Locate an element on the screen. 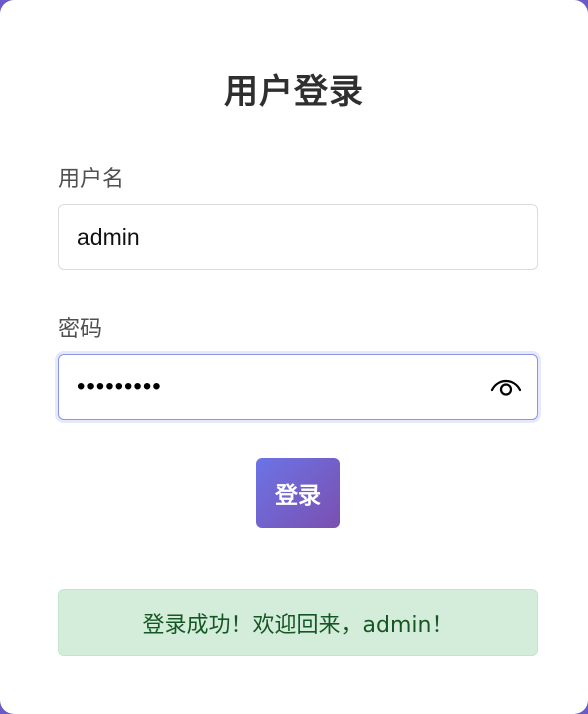 The height and width of the screenshot is (714, 588). username-value: admin is located at coordinates (108, 236).